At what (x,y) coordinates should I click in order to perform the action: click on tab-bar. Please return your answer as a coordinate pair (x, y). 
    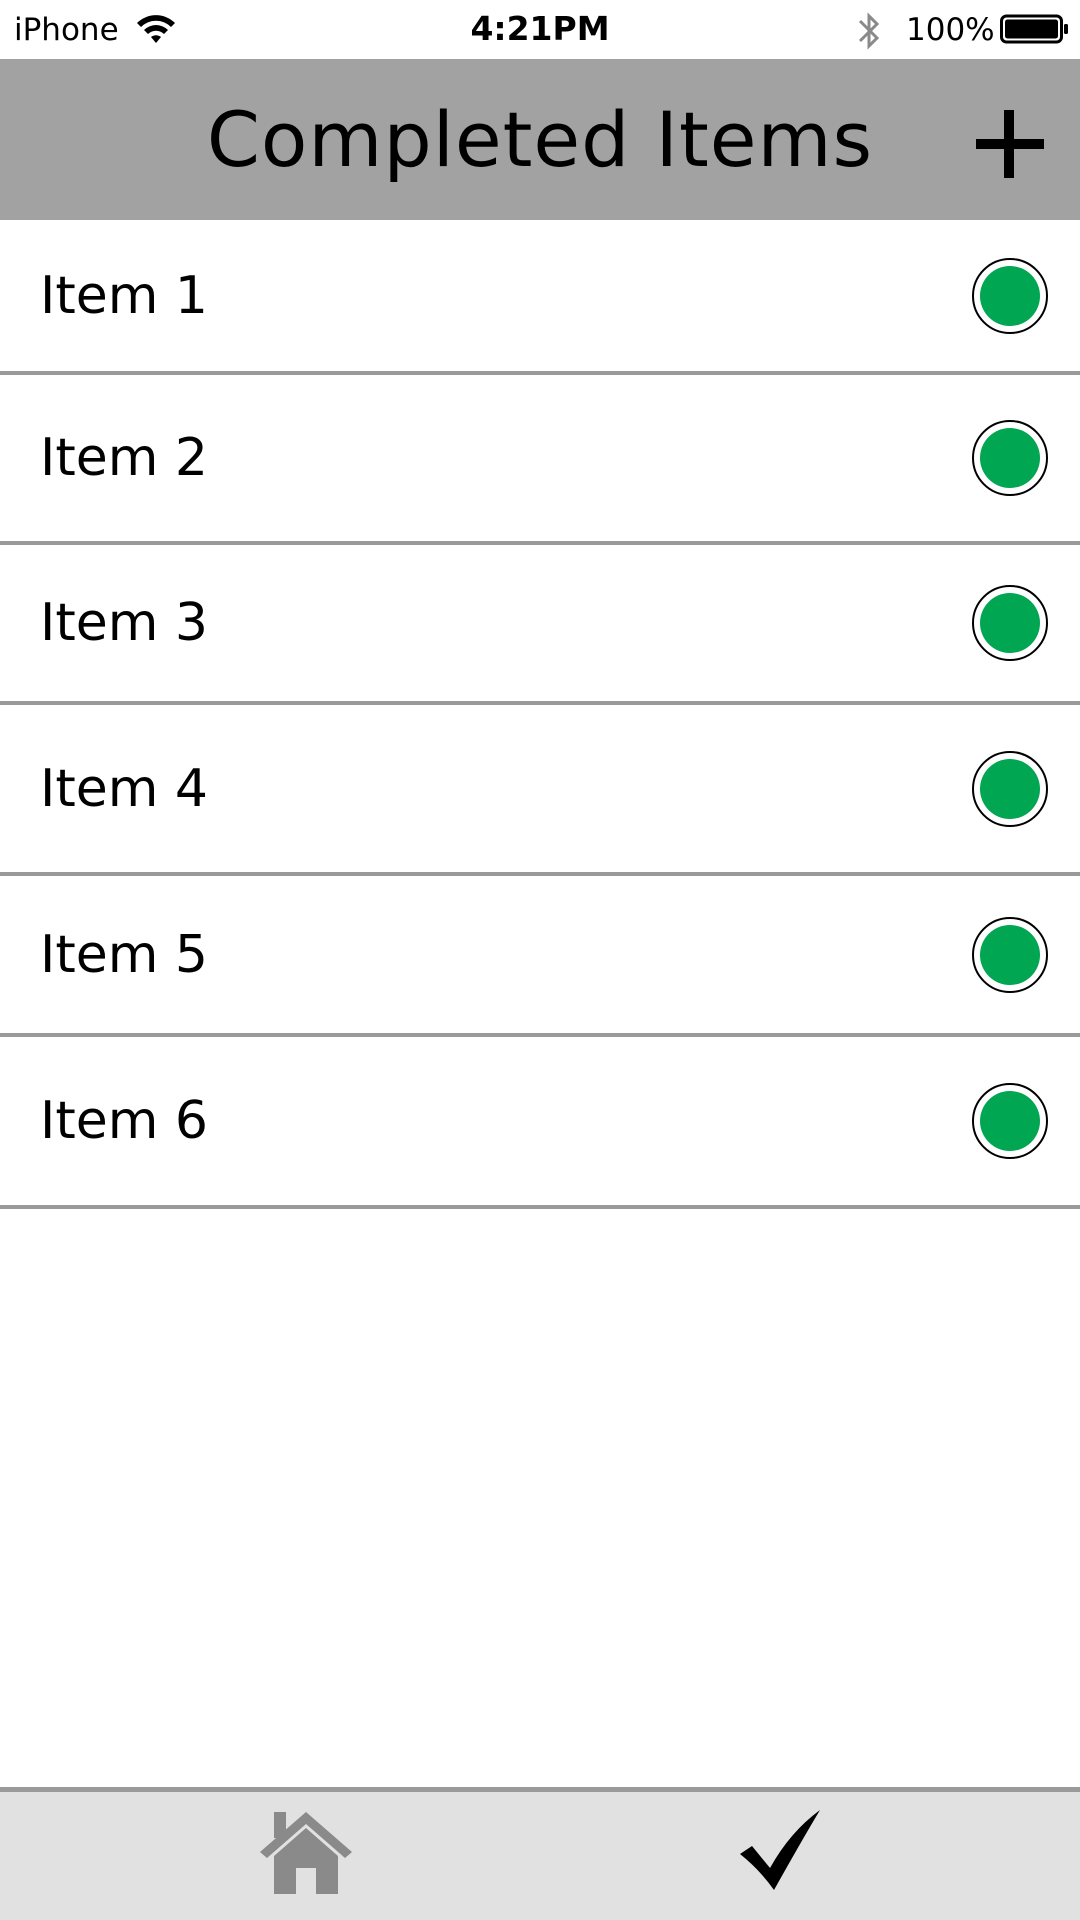
    Looking at the image, I should click on (540, 1853).